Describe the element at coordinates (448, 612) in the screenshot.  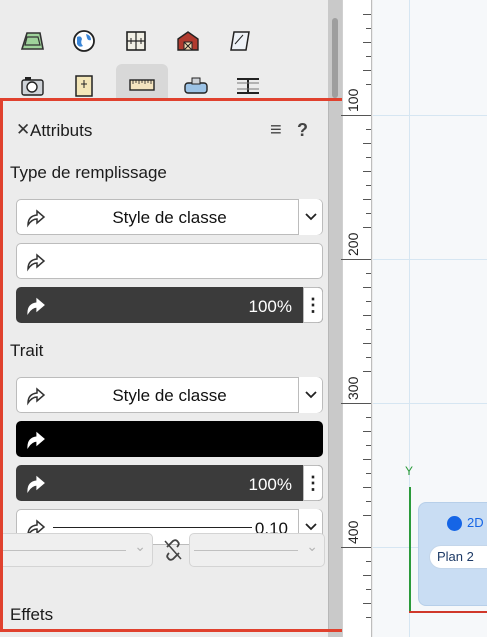
I see `x-axis` at that location.